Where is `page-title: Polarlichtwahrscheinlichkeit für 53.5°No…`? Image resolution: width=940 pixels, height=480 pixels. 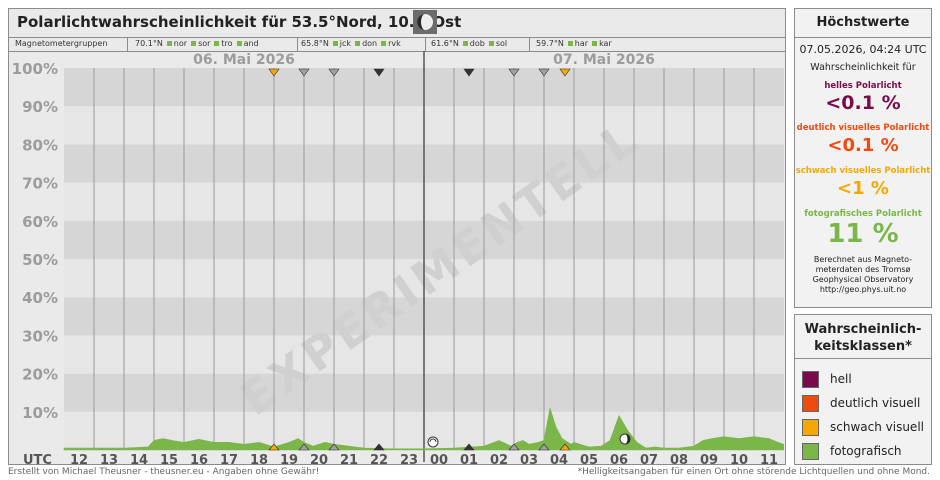
page-title: Polarlichtwahrscheinlichkeit für 53.5°No… is located at coordinates (239, 22).